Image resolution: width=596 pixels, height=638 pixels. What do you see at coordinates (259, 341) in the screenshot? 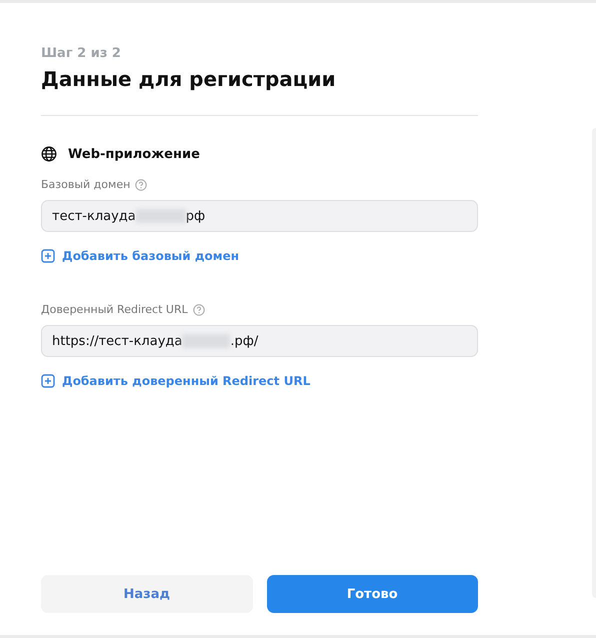
I see `input-field: https://тест-клауда .рф/` at bounding box center [259, 341].